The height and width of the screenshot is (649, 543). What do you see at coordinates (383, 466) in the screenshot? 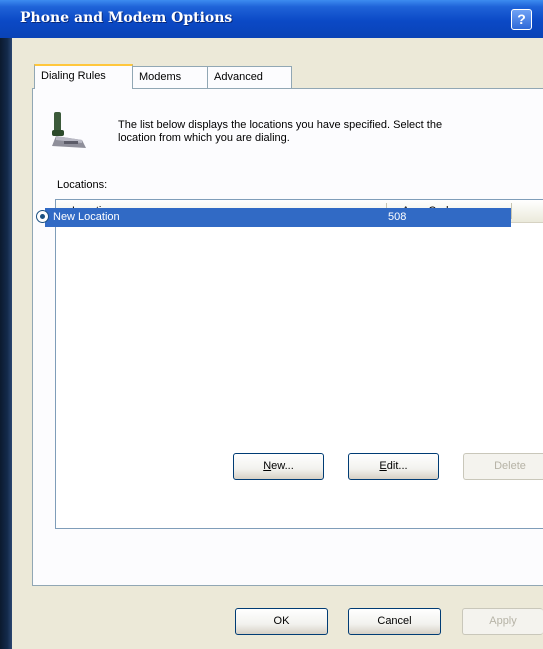
I see `edit-button-accel: E` at bounding box center [383, 466].